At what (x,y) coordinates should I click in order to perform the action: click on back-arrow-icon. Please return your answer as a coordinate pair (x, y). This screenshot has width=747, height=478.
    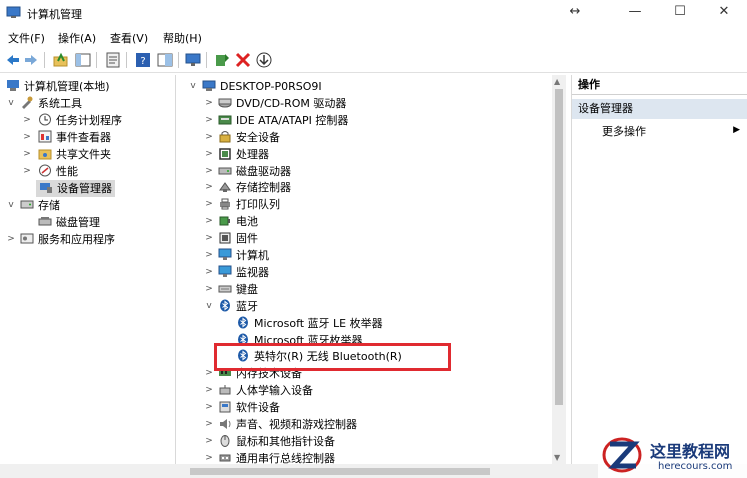
    Looking at the image, I should click on (13, 60).